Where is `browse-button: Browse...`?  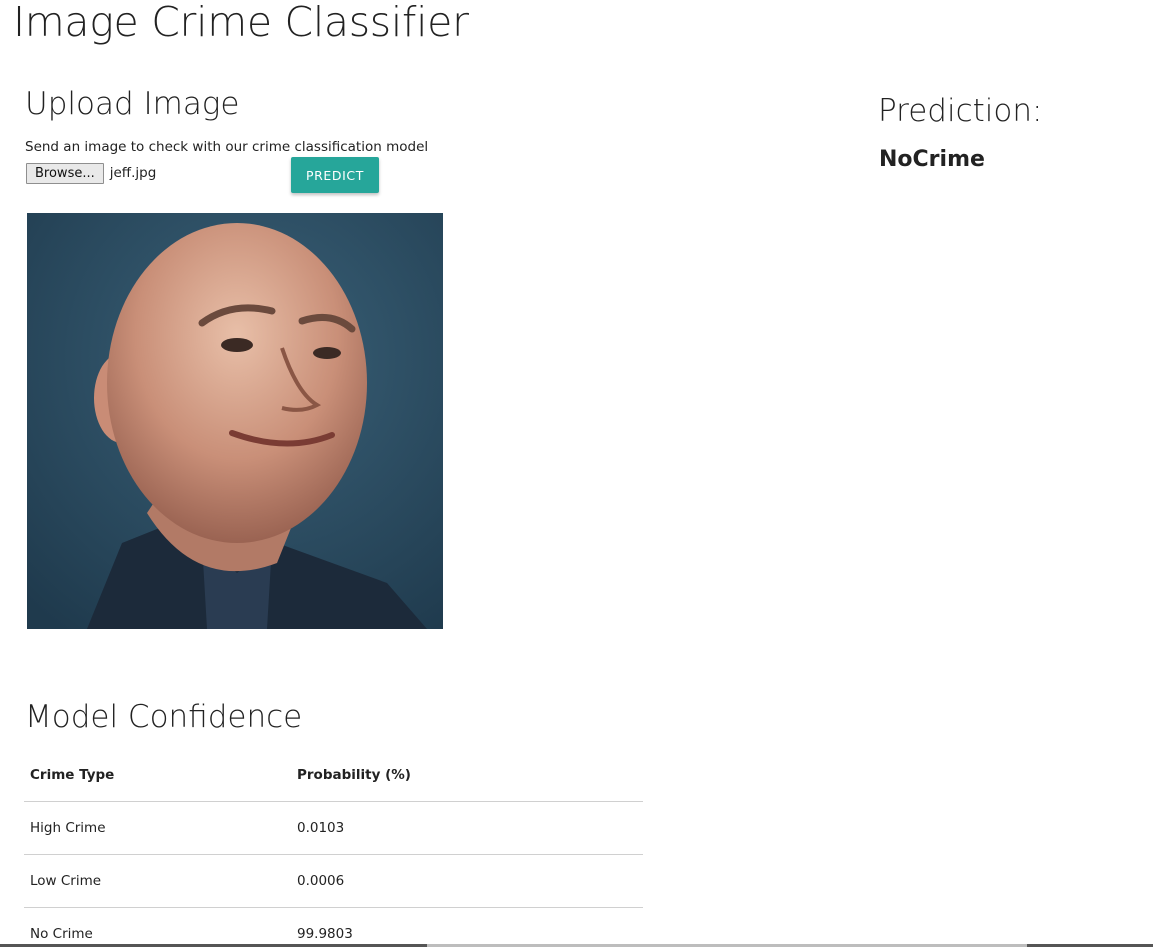 browse-button: Browse... is located at coordinates (65, 173).